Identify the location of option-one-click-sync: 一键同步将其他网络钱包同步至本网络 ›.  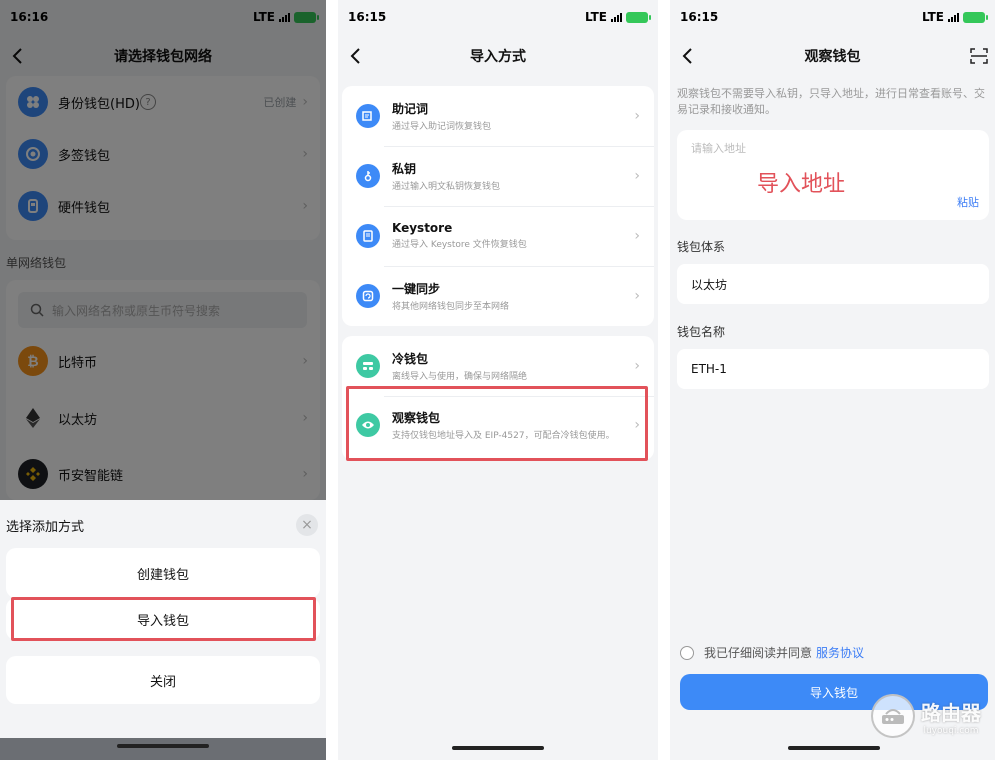
(498, 296).